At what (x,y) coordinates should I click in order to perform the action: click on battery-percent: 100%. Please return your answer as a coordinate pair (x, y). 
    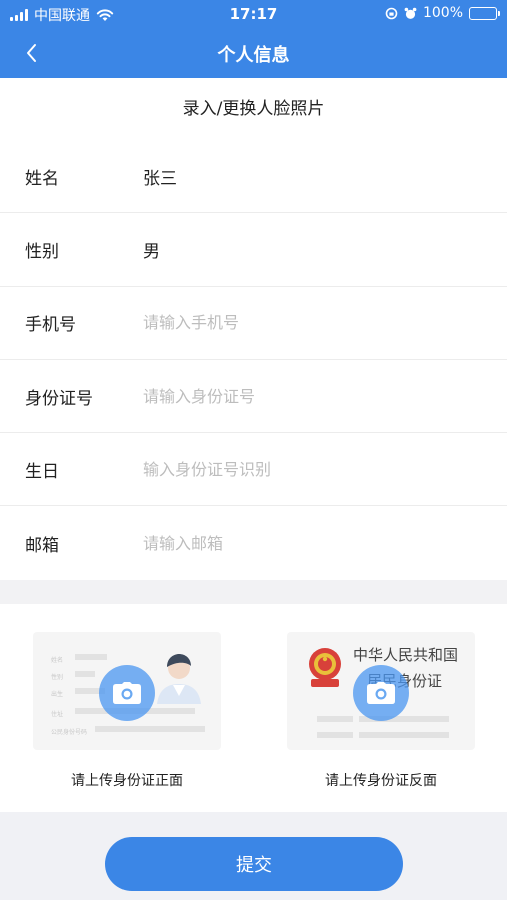
    Looking at the image, I should click on (442, 13).